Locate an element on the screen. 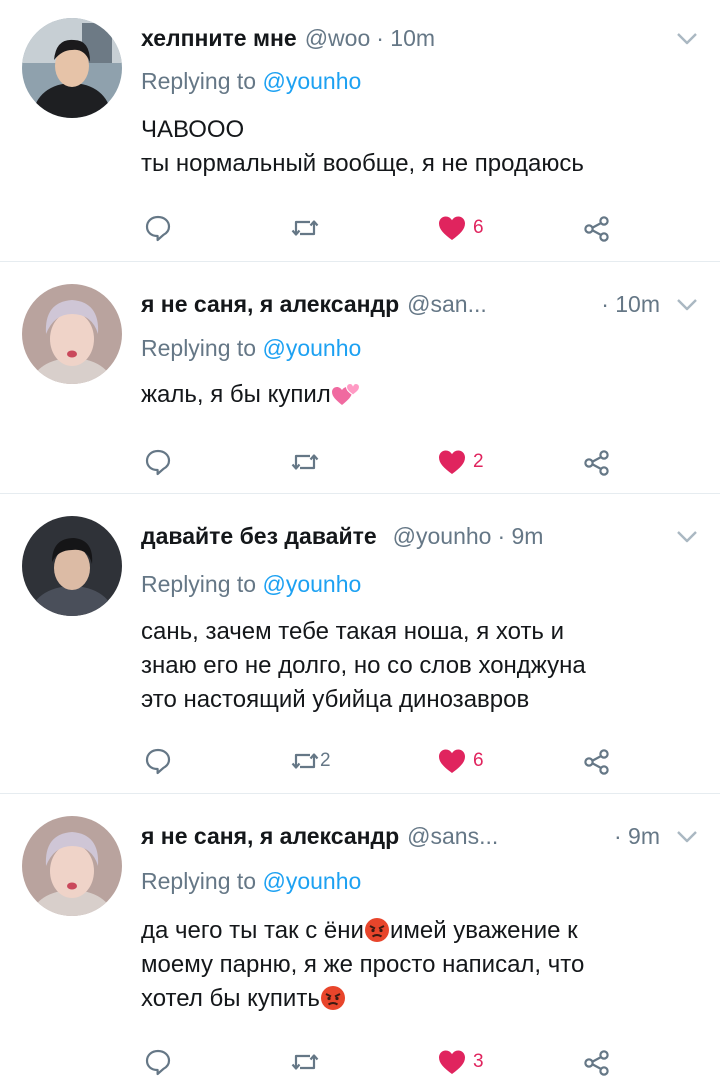 This screenshot has height=1084, width=720. tweet-actions: 6 is located at coordinates (360, 228).